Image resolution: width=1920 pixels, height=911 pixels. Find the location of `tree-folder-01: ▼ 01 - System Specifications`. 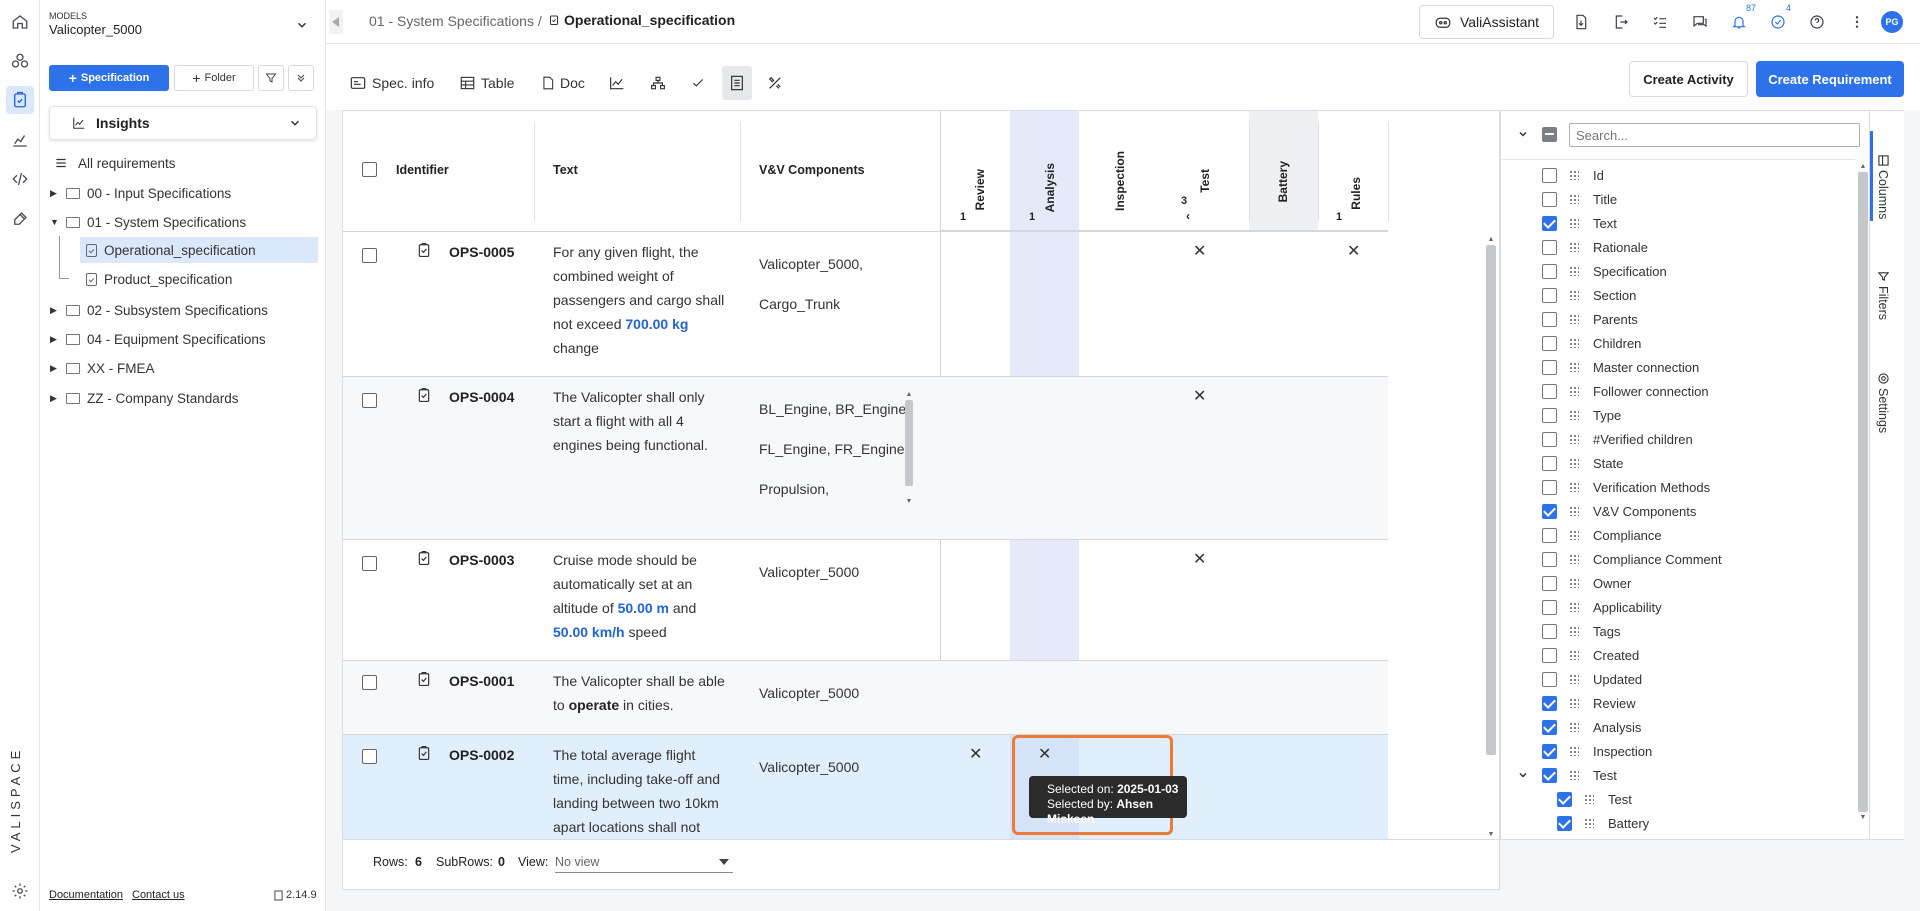

tree-folder-01: ▼ 01 - System Specifications is located at coordinates (148, 222).